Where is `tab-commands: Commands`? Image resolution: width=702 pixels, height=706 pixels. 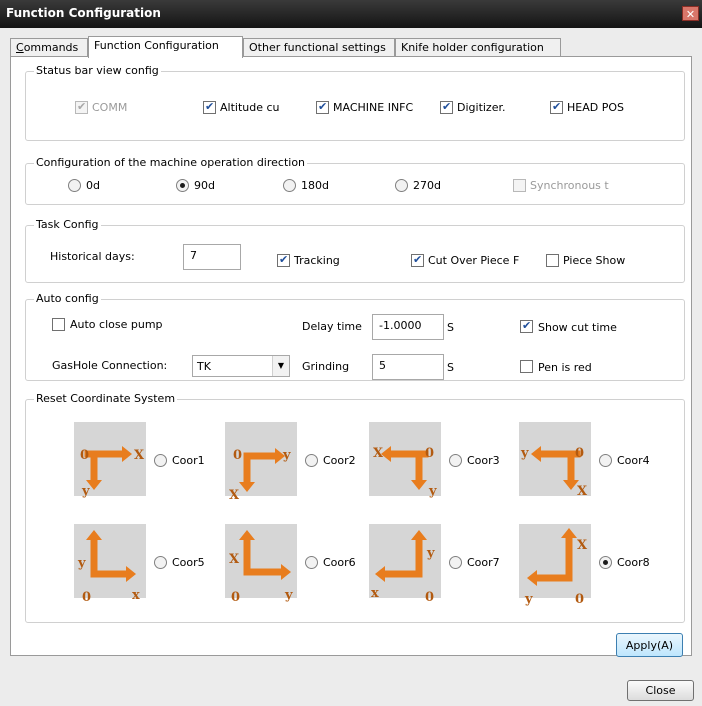
tab-commands: Commands is located at coordinates (49, 47).